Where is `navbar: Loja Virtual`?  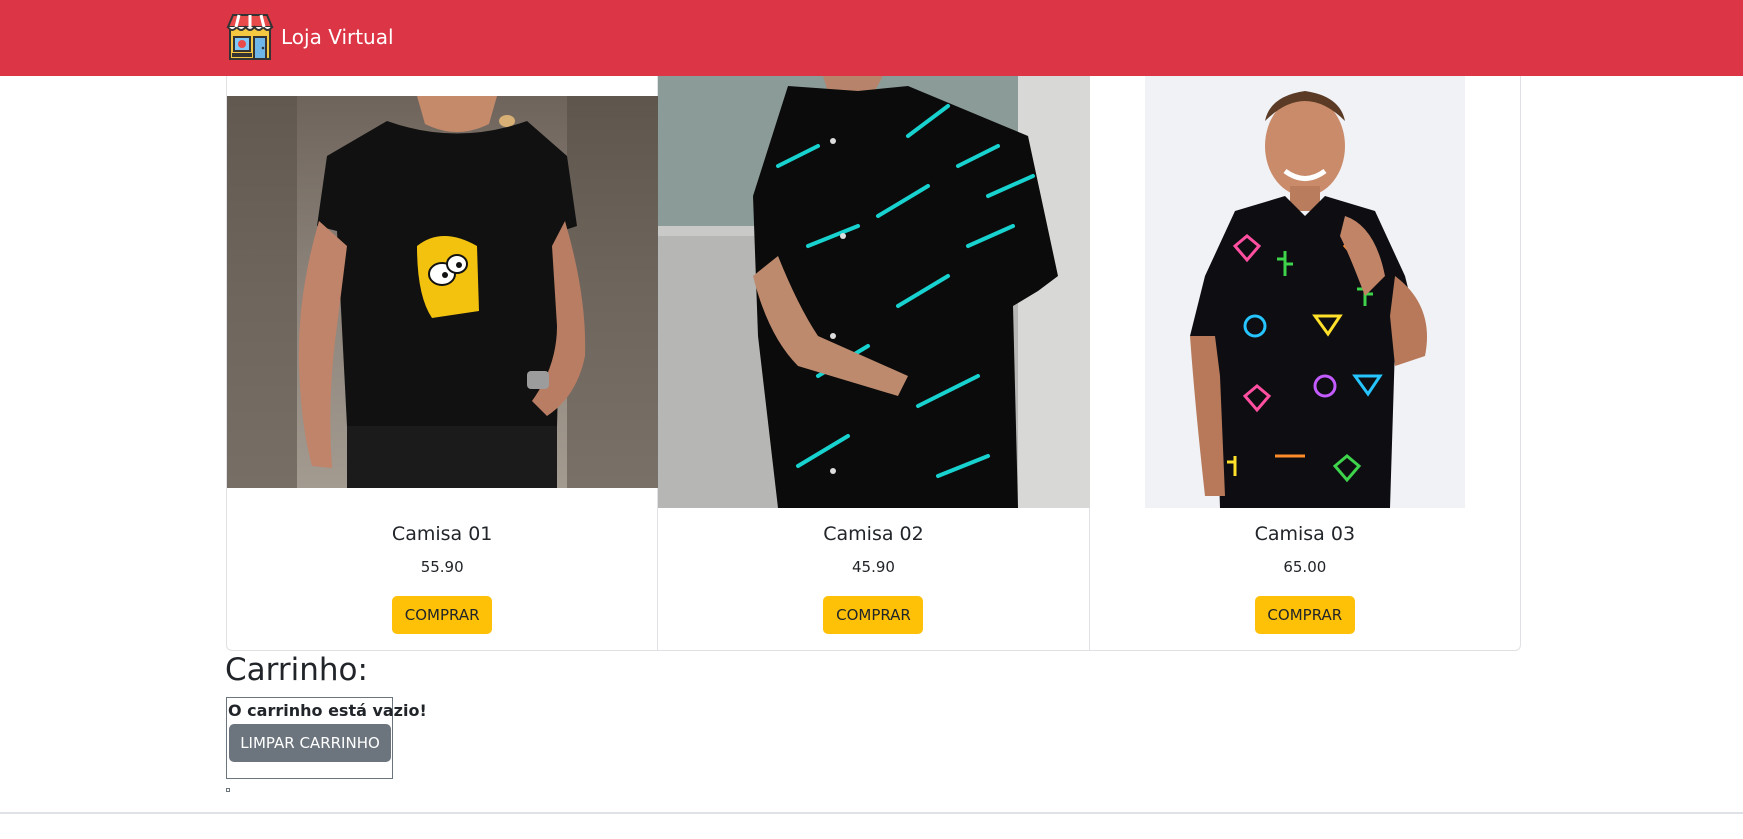 navbar: Loja Virtual is located at coordinates (871, 38).